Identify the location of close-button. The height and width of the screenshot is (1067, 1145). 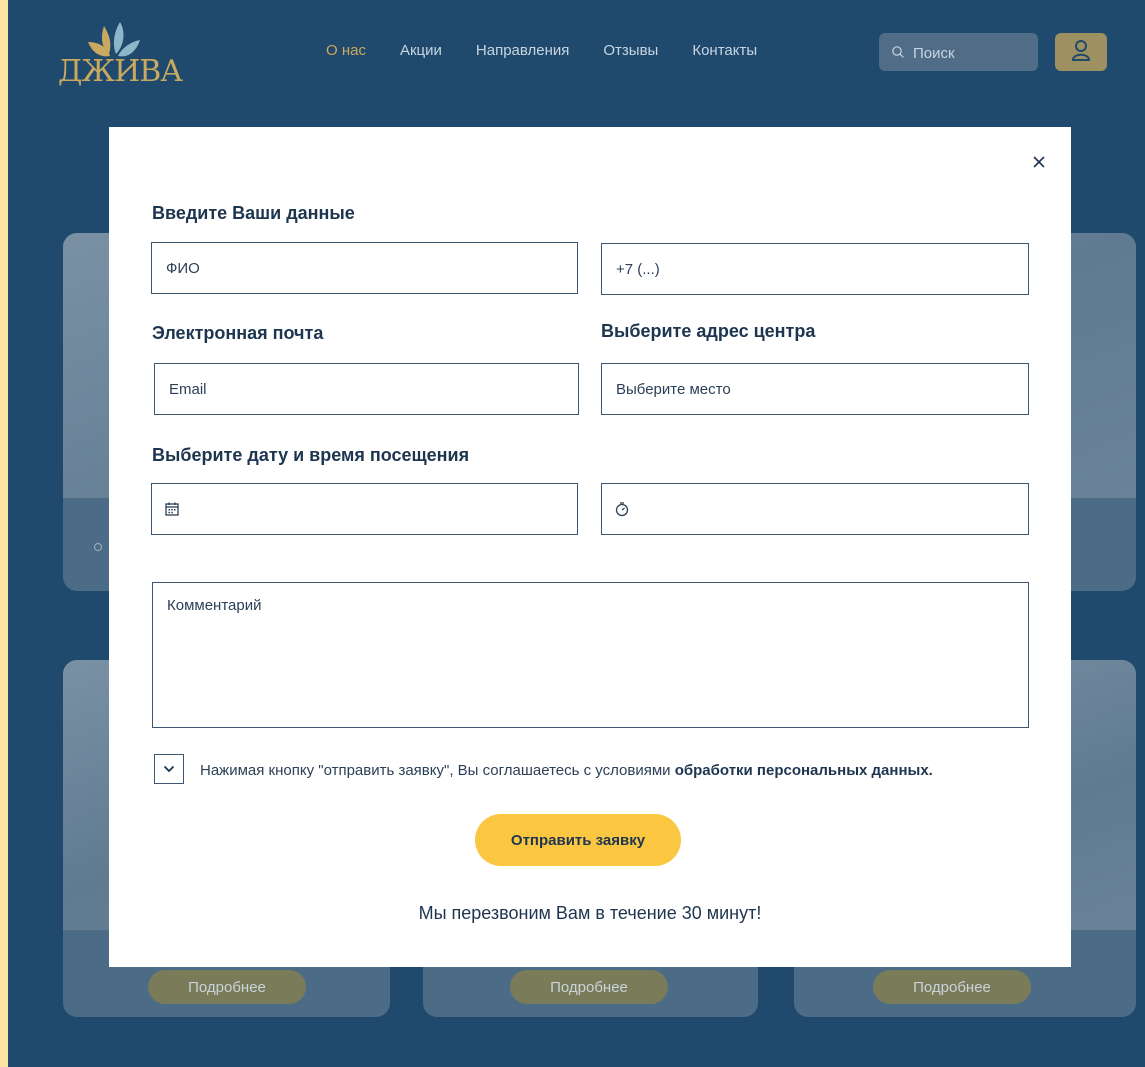
(1039, 162).